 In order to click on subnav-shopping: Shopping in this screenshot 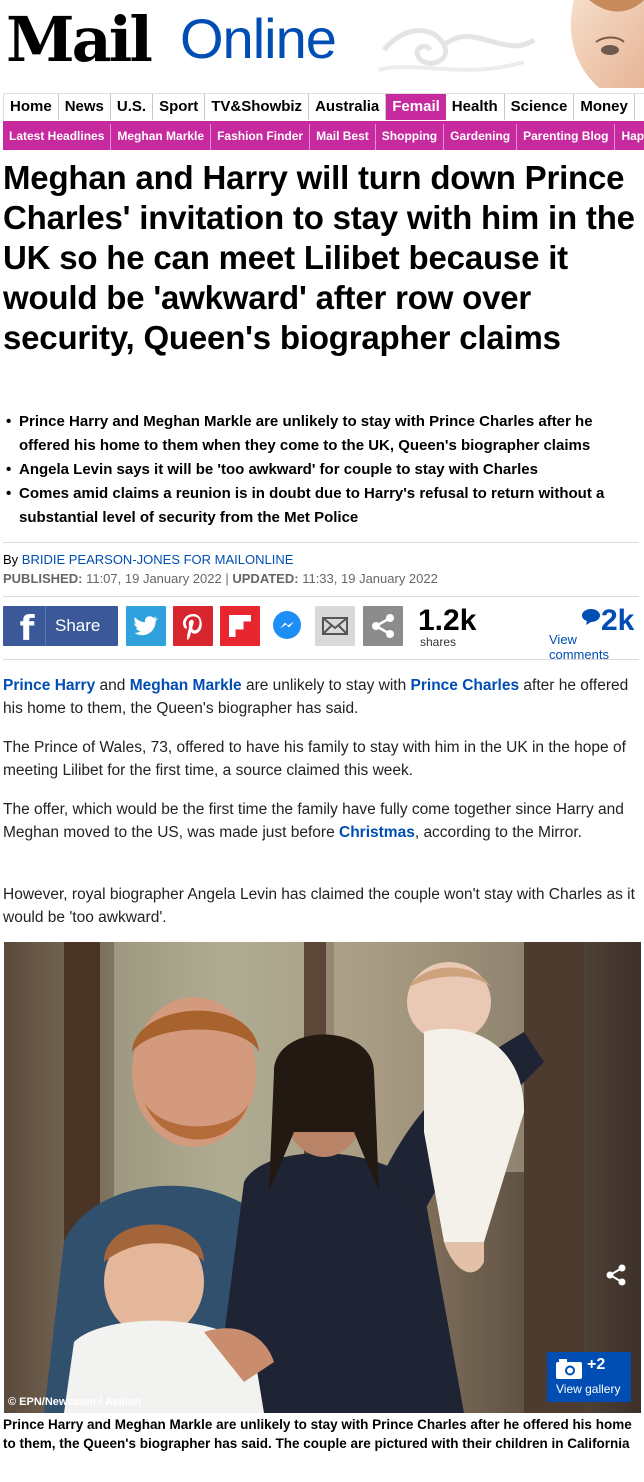, I will do `click(410, 137)`.